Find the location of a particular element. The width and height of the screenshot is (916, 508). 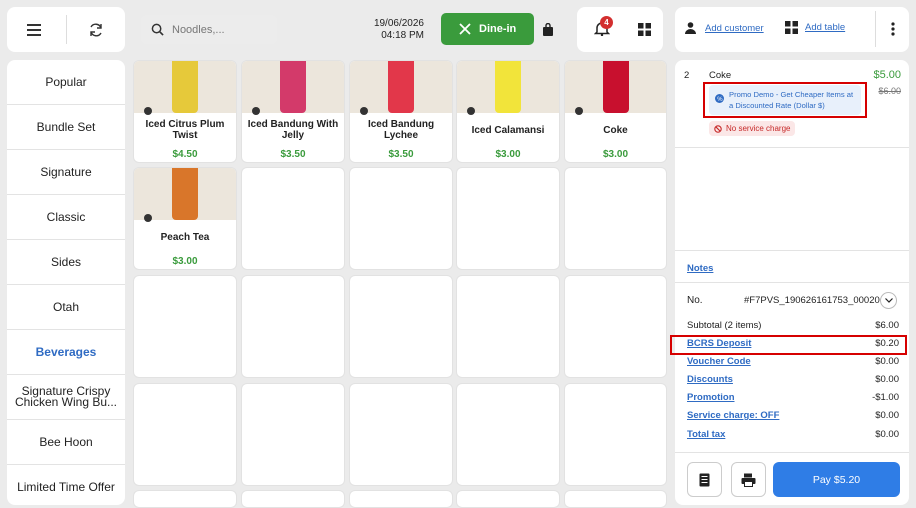

total-tax-link: Total tax is located at coordinates (706, 434).